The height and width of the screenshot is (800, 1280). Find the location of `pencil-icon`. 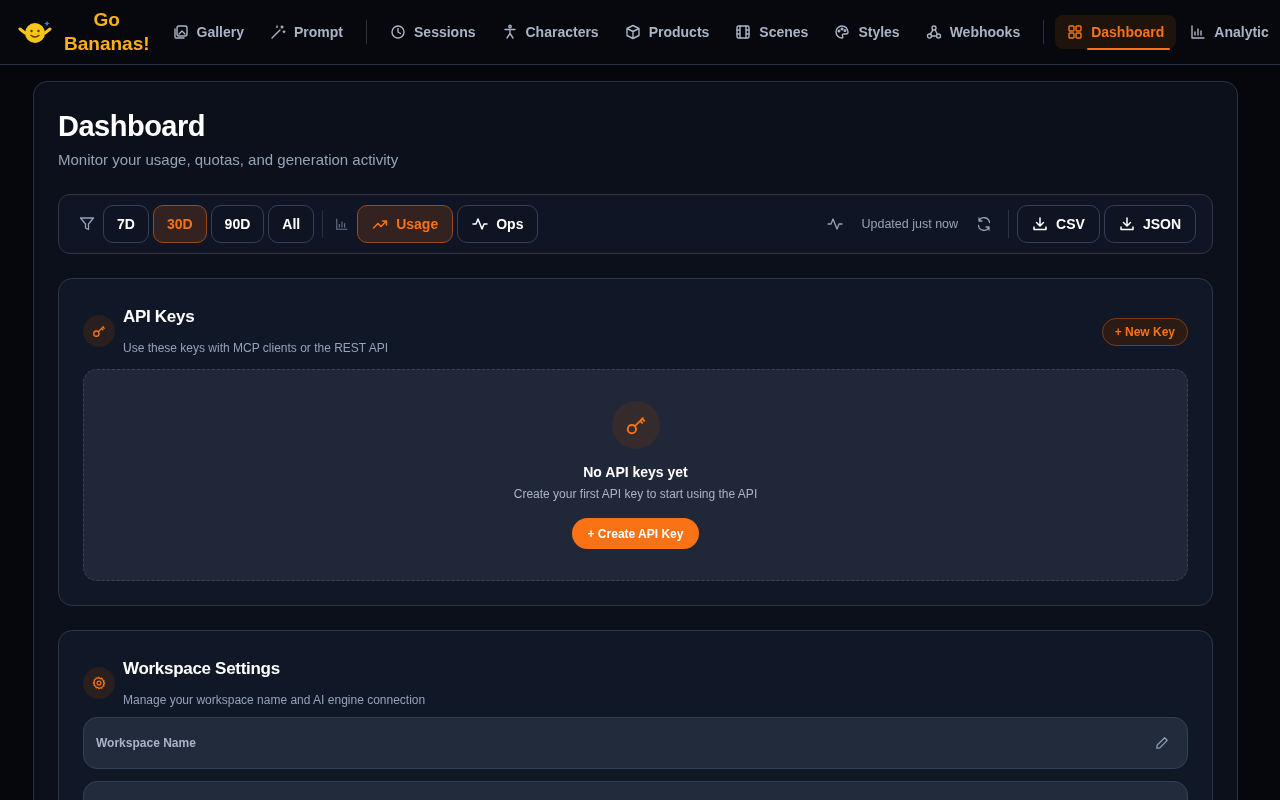

pencil-icon is located at coordinates (1162, 743).